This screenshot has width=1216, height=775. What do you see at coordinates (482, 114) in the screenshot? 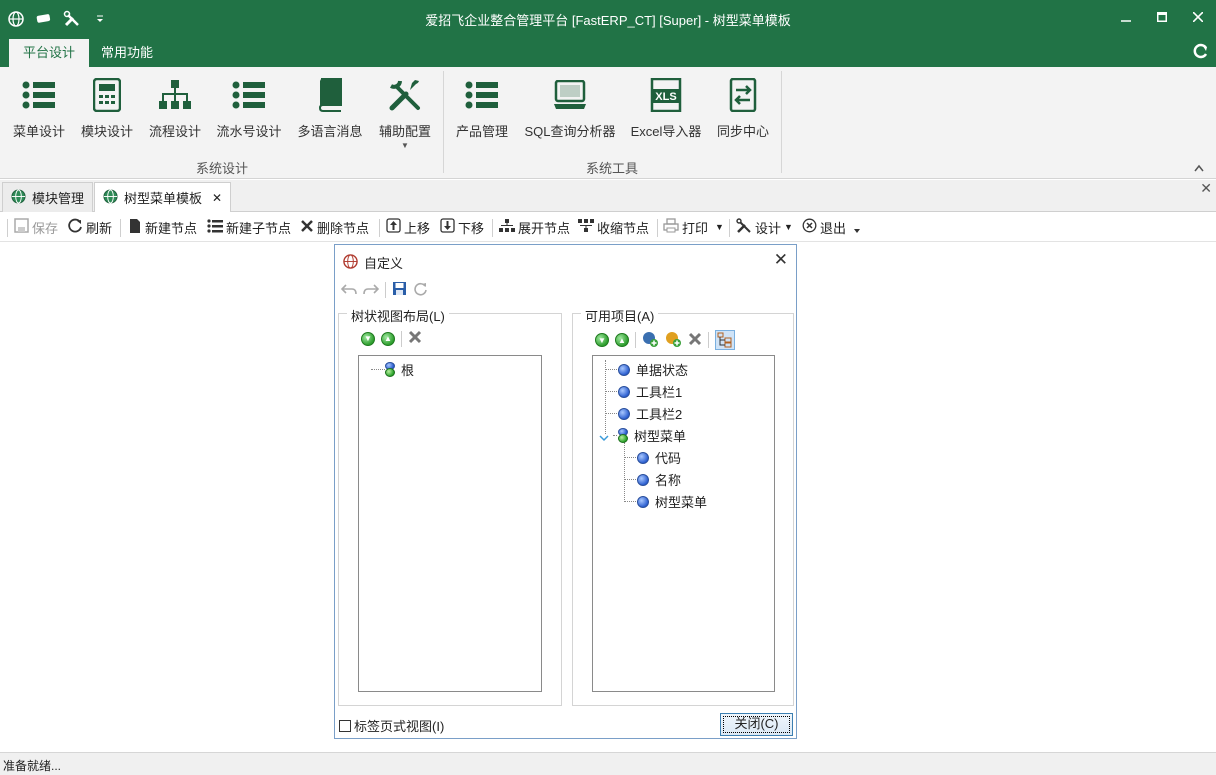
I see `product-management-button: 产品管理` at bounding box center [482, 114].